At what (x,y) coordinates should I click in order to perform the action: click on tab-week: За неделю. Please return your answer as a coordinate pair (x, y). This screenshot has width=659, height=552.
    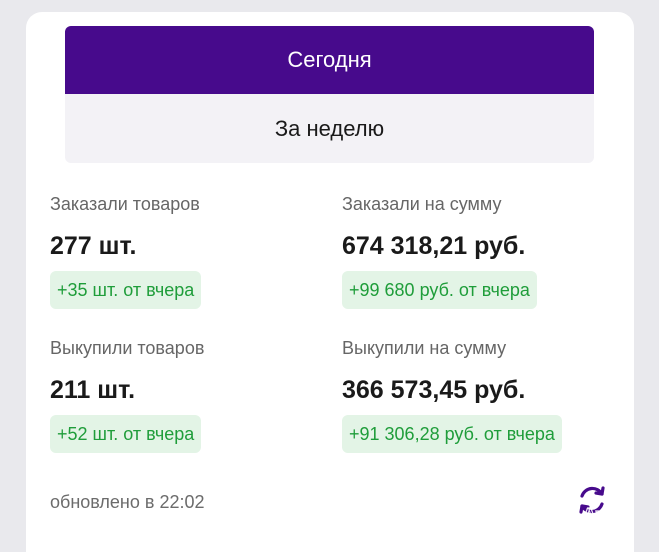
    Looking at the image, I should click on (329, 128).